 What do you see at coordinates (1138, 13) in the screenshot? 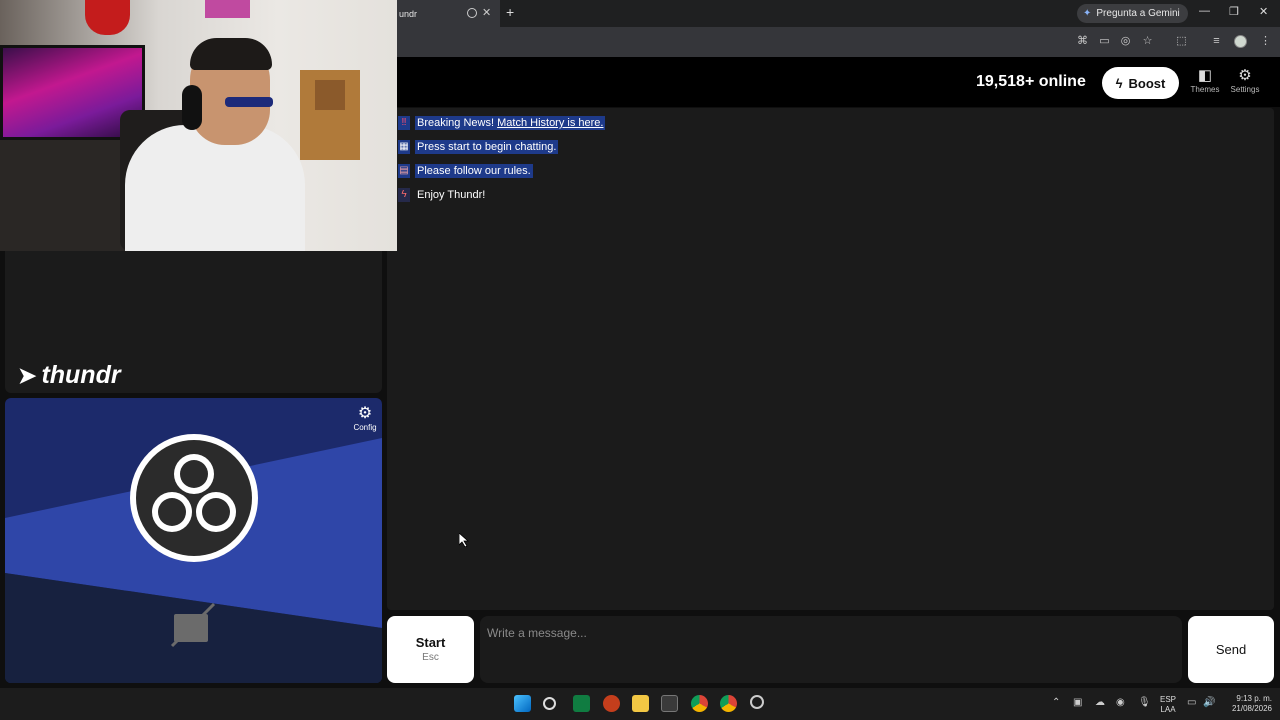
I see `gemini-label: Pregunta a Gemini` at bounding box center [1138, 13].